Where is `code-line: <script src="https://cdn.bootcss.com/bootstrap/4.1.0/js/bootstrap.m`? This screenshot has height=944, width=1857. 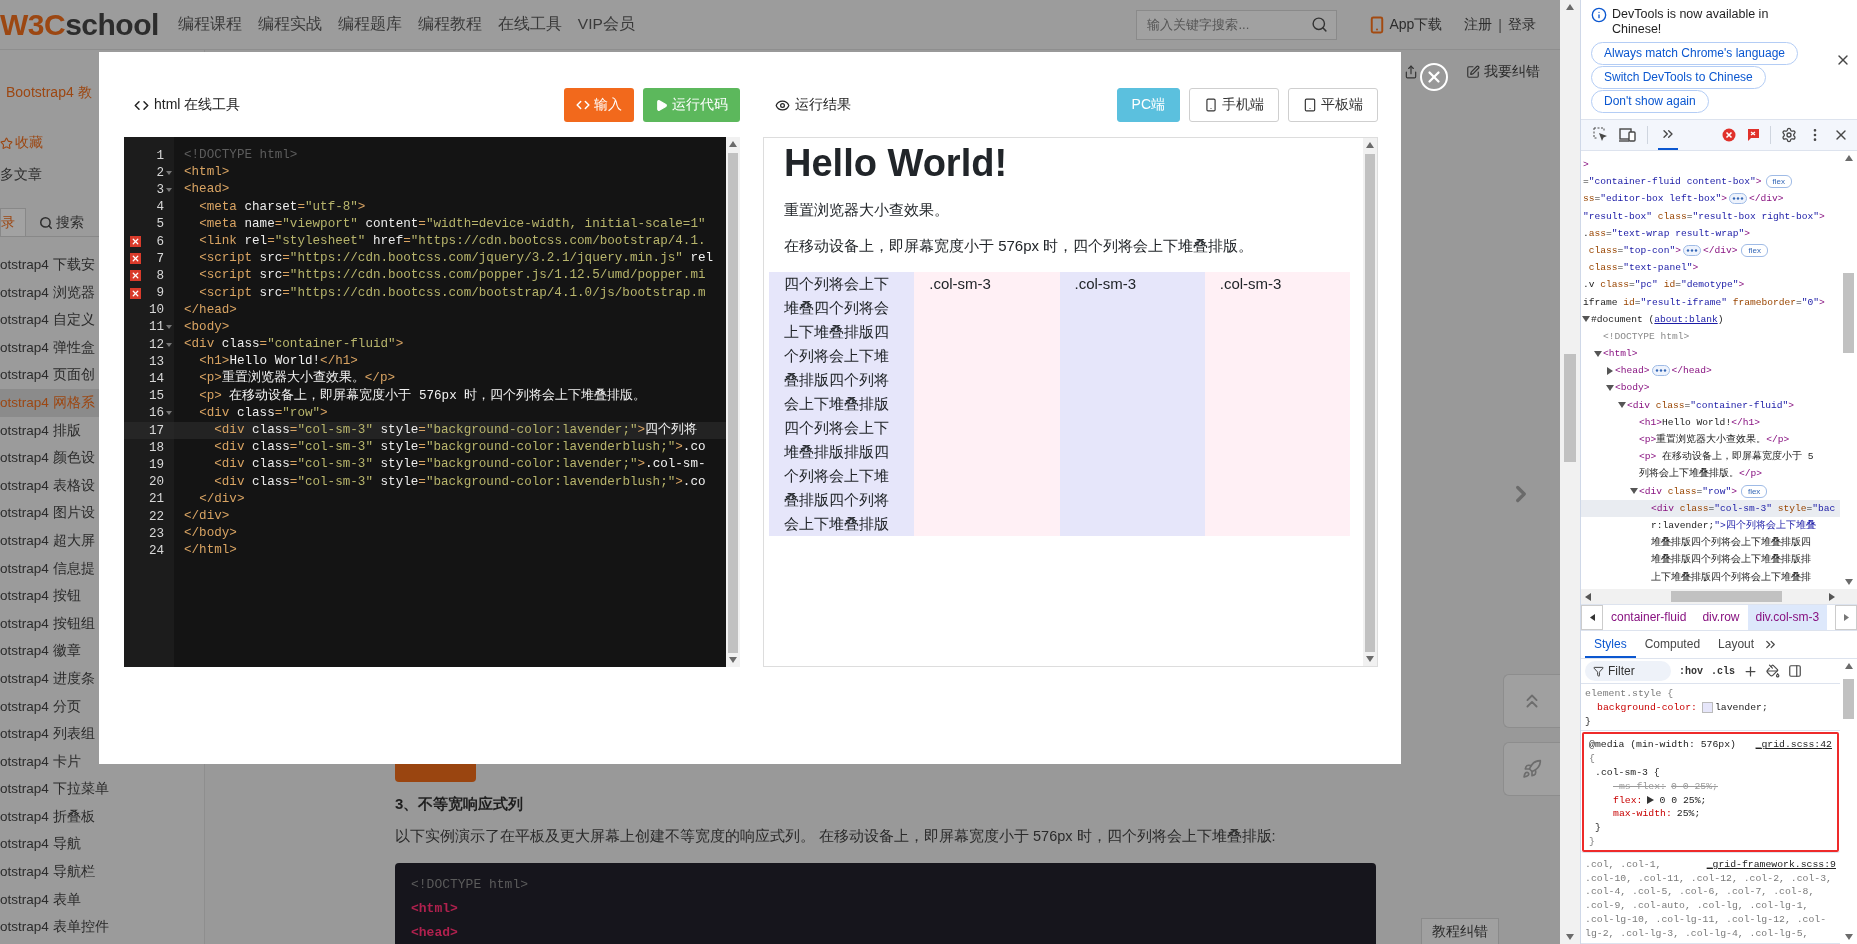 code-line: <script src="https://cdn.bootcss.com/bootstrap/4.1.0/js/bootstrap.m is located at coordinates (452, 293).